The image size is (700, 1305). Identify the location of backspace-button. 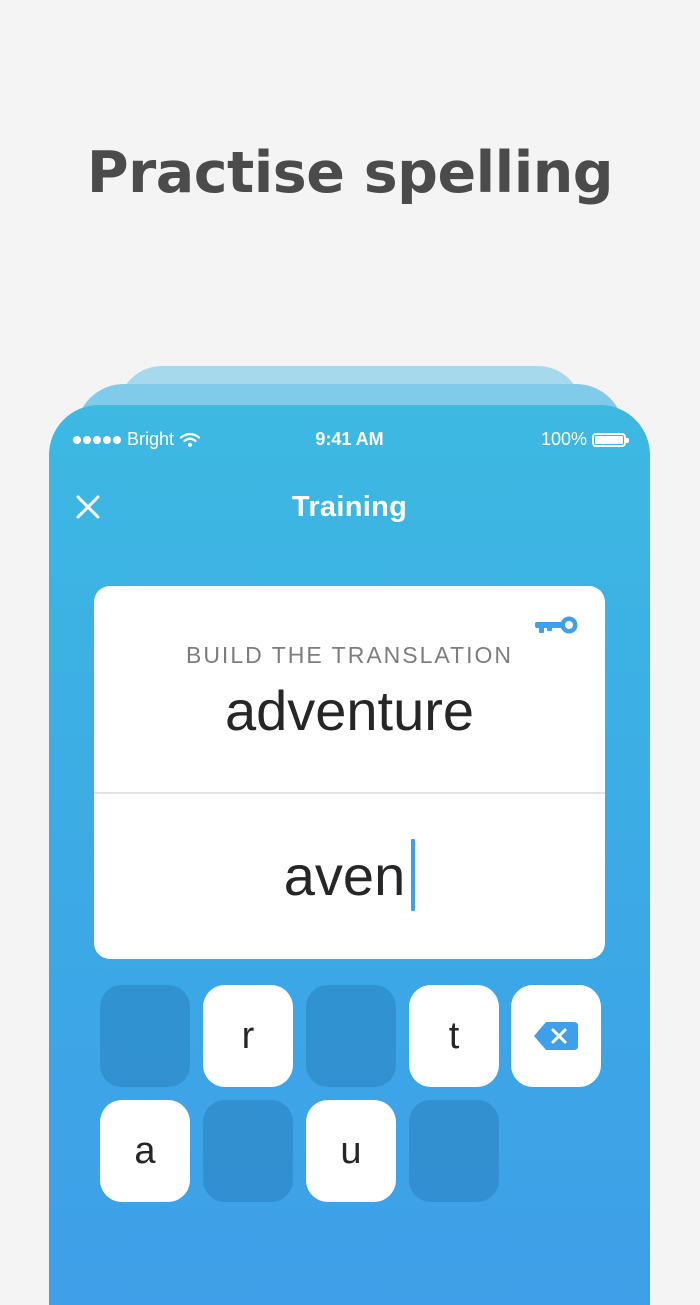
(556, 1036).